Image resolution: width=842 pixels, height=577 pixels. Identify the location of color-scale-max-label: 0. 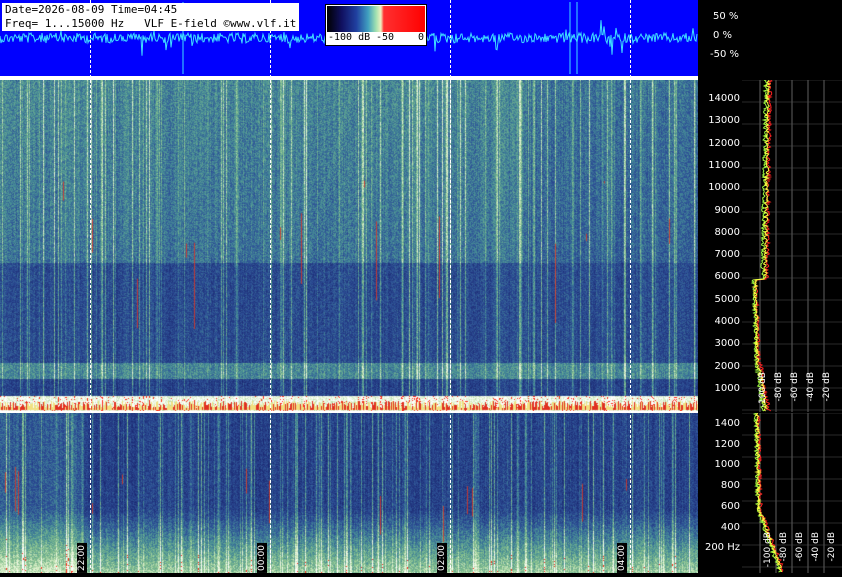
(421, 37).